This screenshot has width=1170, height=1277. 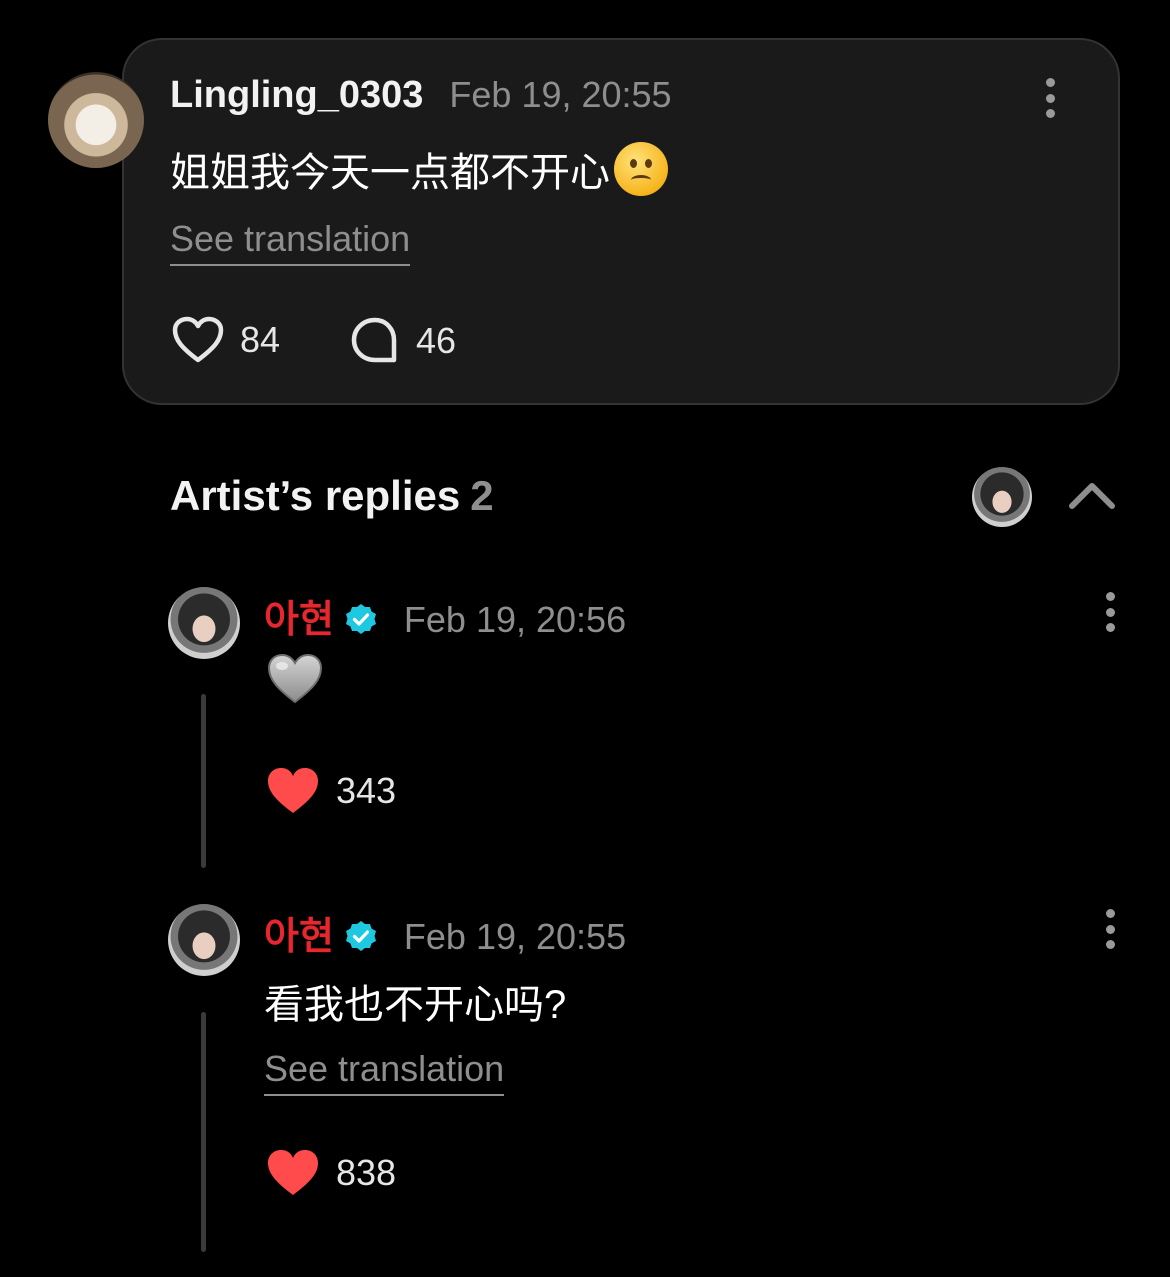 I want to click on chevron-up-icon, so click(x=1092, y=496).